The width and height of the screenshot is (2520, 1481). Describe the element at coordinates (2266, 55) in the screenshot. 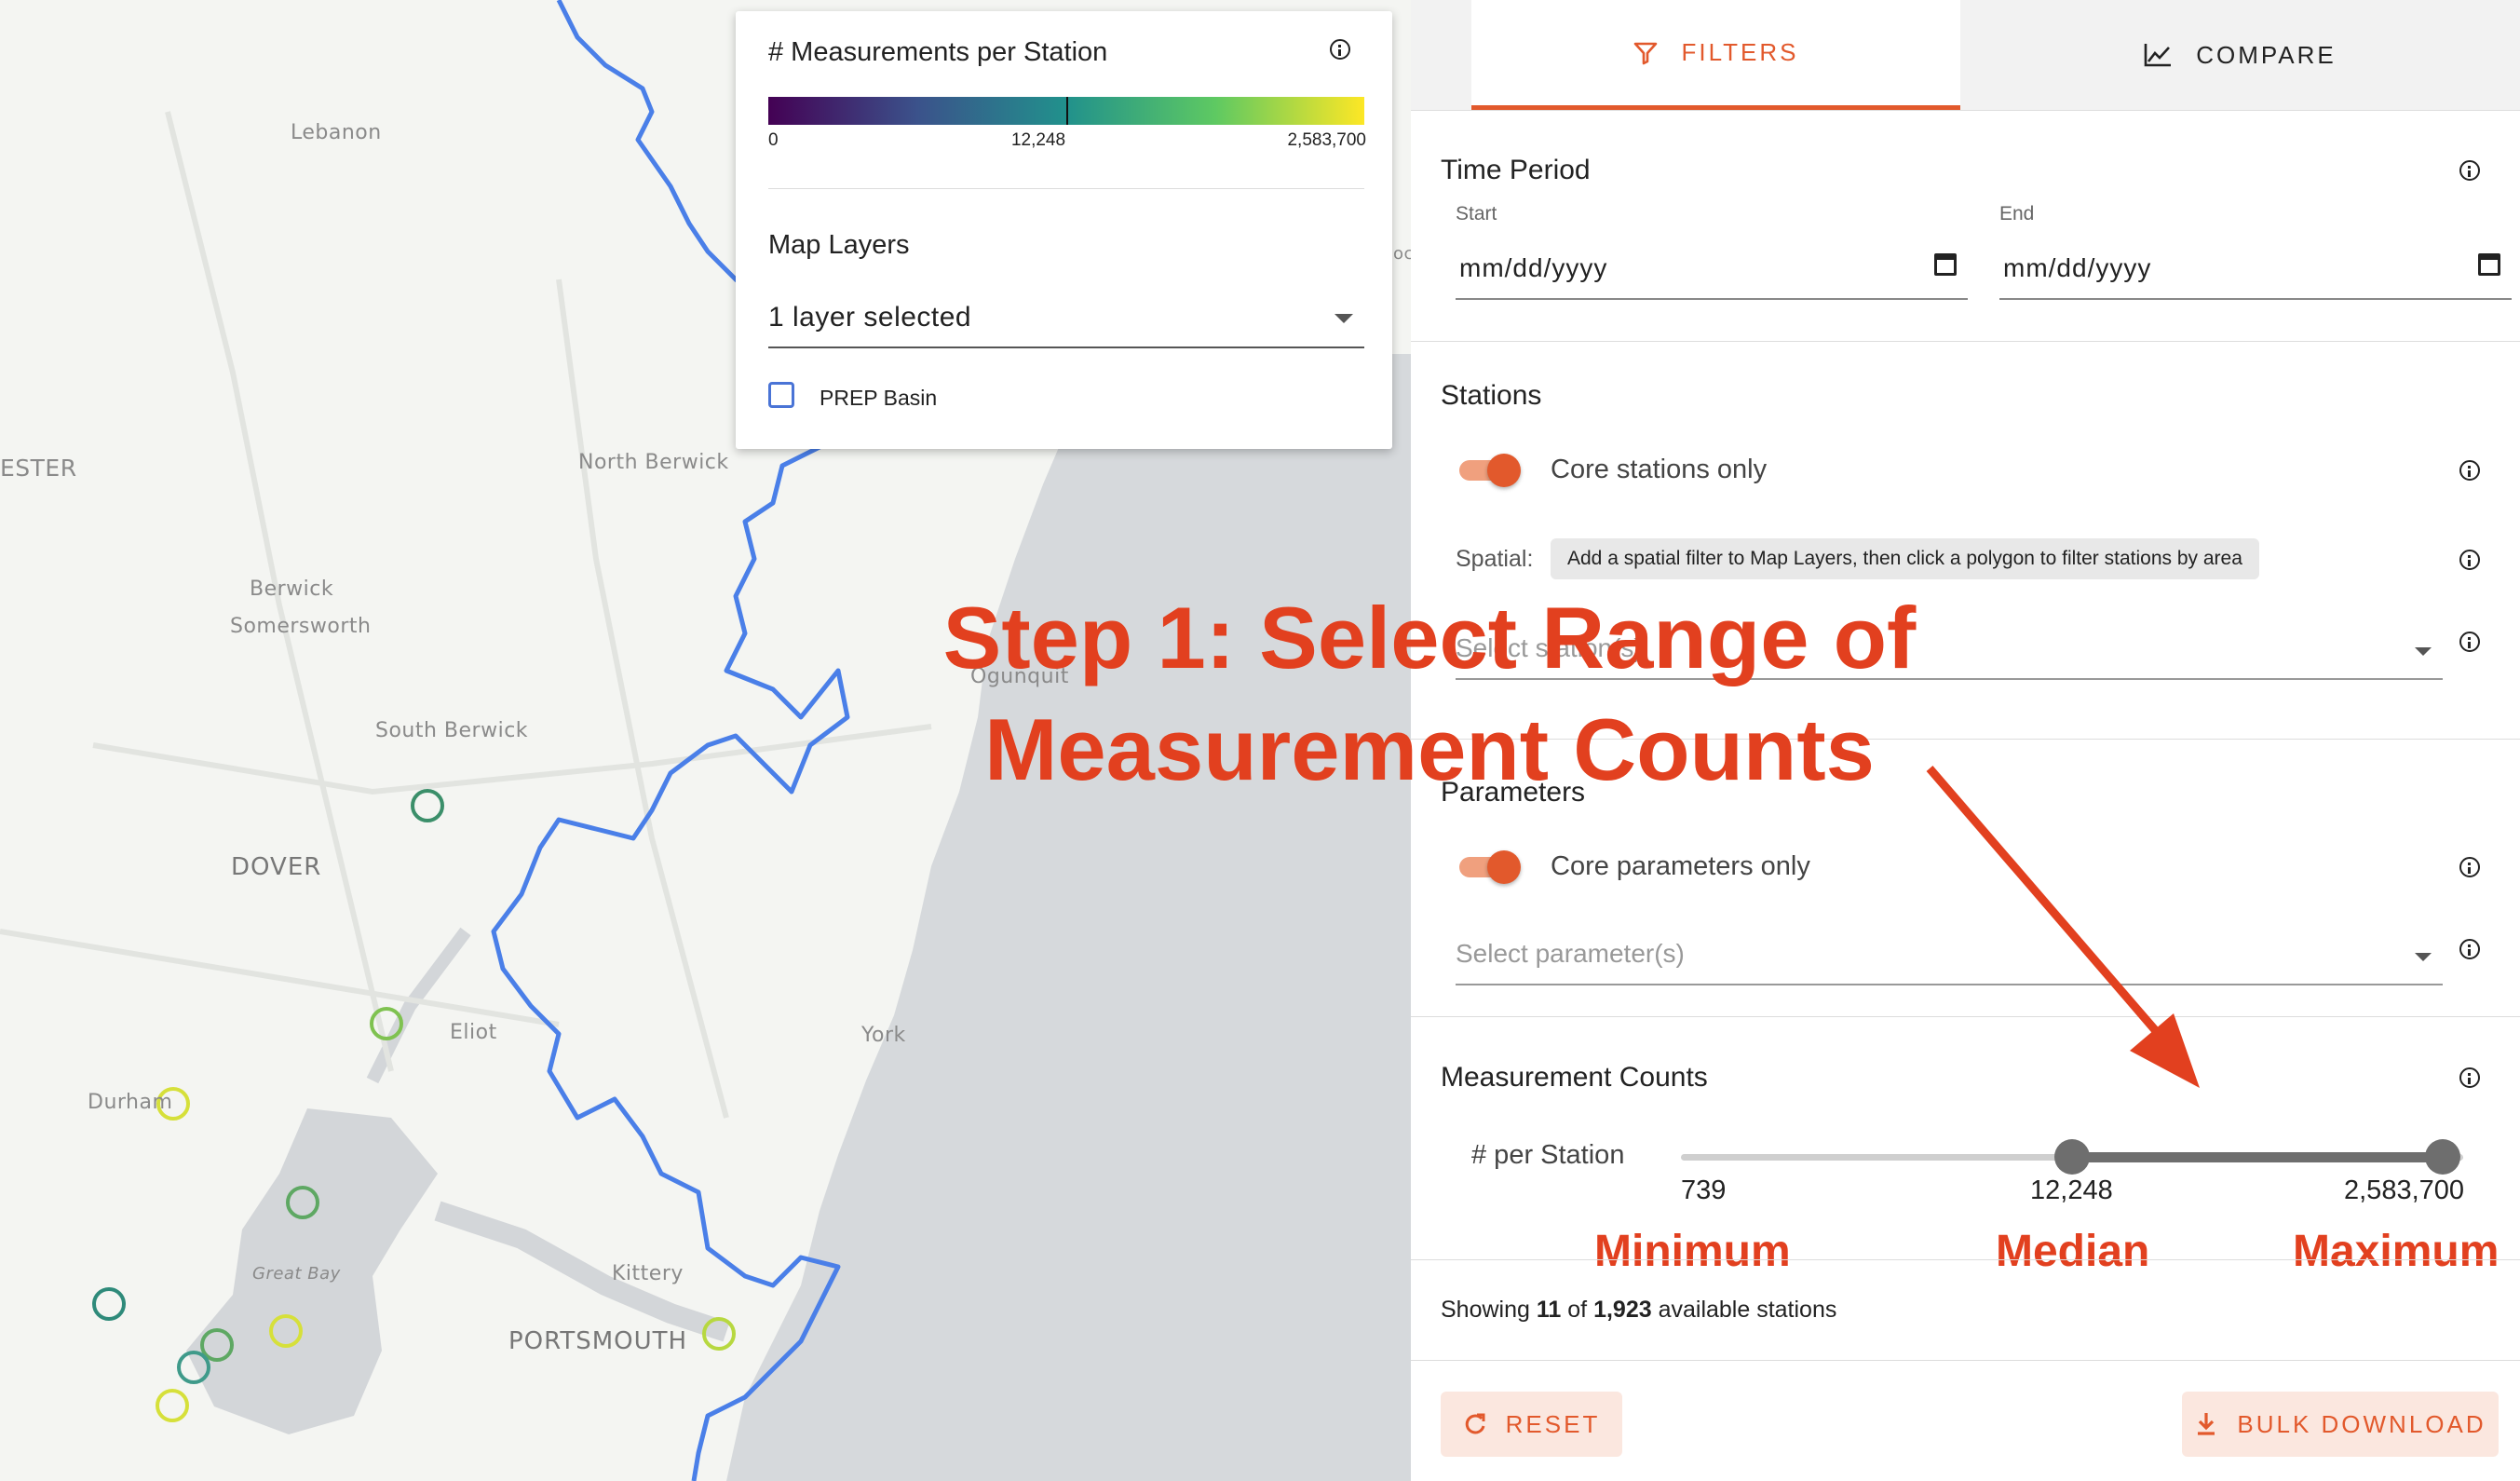

I see `tab-compare-label: COMPARE` at that location.